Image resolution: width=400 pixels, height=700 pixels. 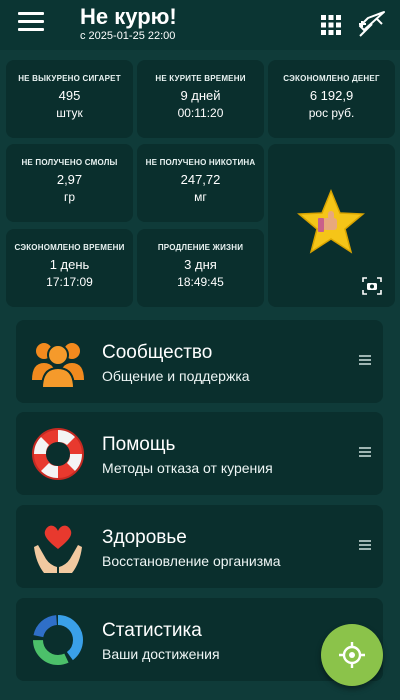 I want to click on menu-item-health: Здоровье Восстановление организма, so click(x=199, y=546).